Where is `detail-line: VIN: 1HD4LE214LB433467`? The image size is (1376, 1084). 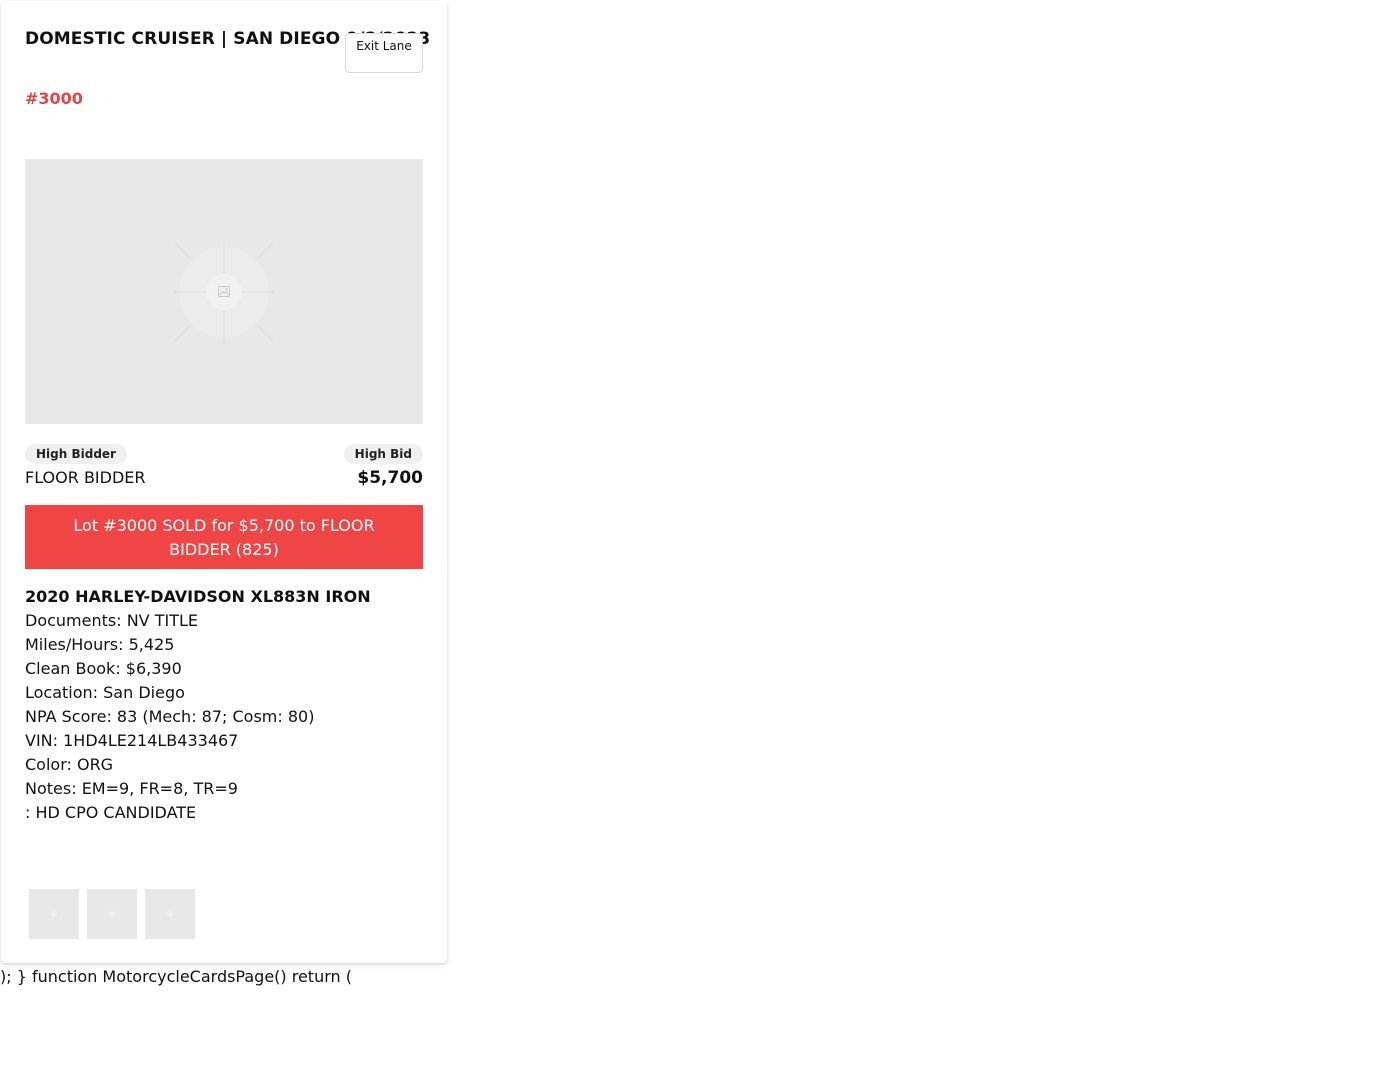 detail-line: VIN: 1HD4LE214LB433467 is located at coordinates (132, 740).